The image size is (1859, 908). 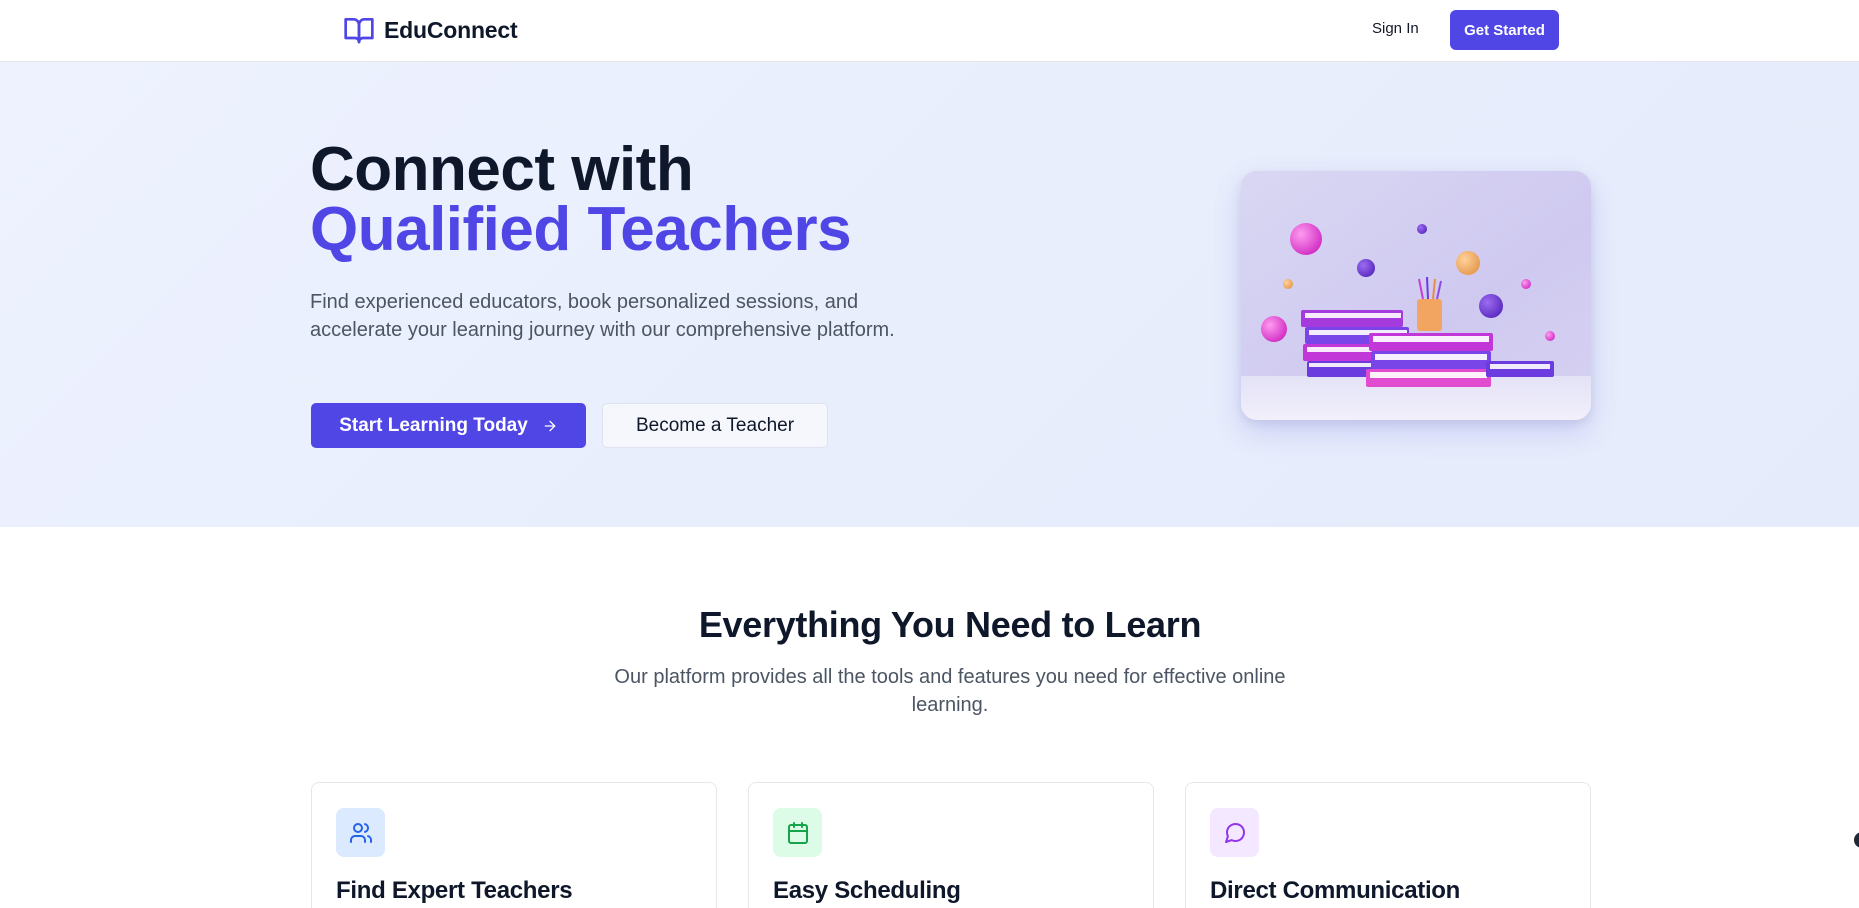 What do you see at coordinates (451, 29) in the screenshot?
I see `brand-name: EduConnect` at bounding box center [451, 29].